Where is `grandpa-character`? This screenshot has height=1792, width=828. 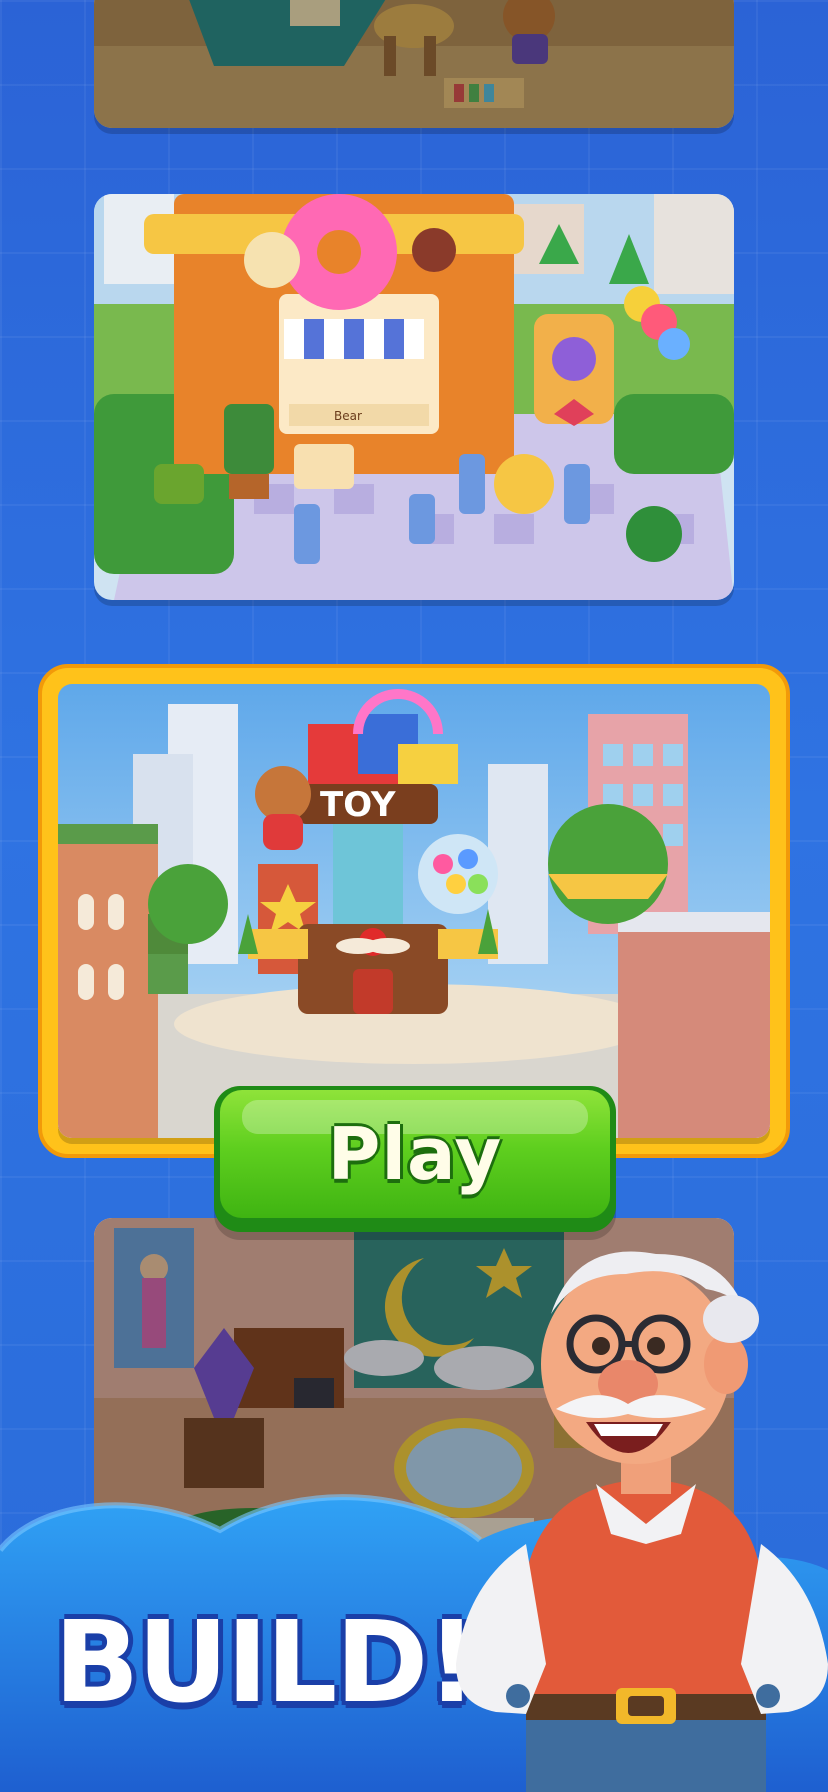 grandpa-character is located at coordinates (642, 1521).